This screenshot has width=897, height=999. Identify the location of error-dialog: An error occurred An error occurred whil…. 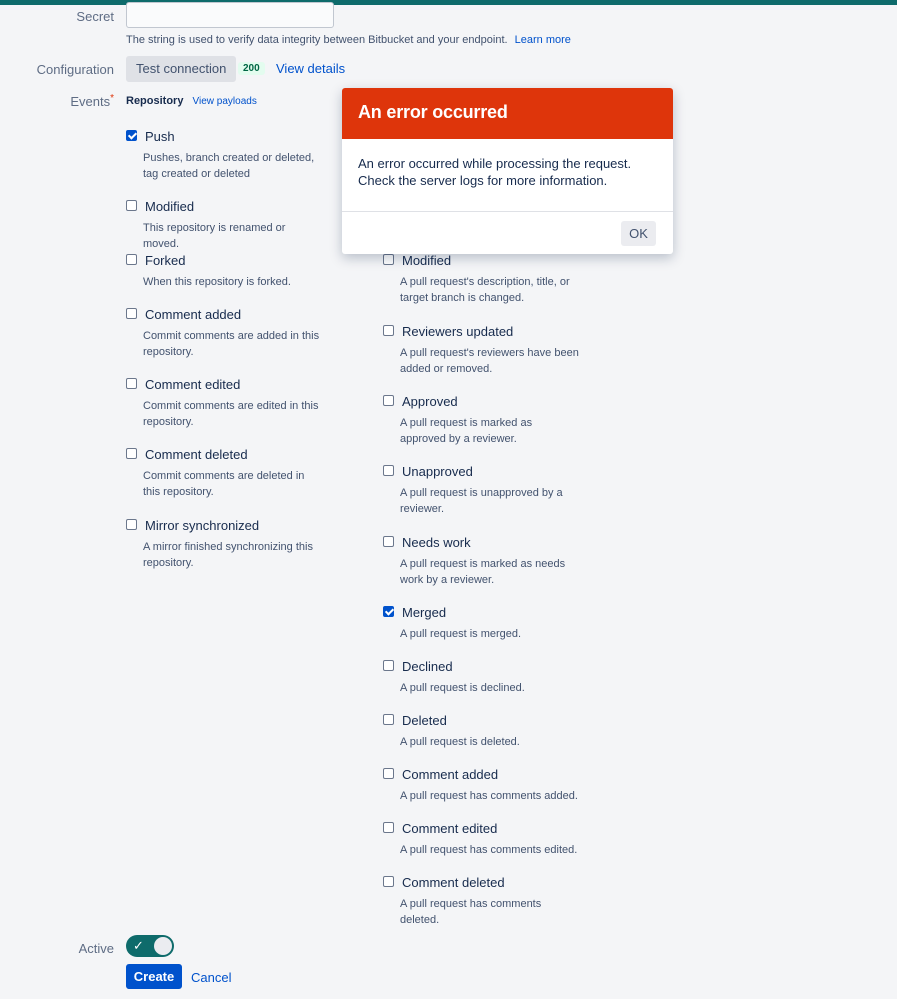
(507, 171).